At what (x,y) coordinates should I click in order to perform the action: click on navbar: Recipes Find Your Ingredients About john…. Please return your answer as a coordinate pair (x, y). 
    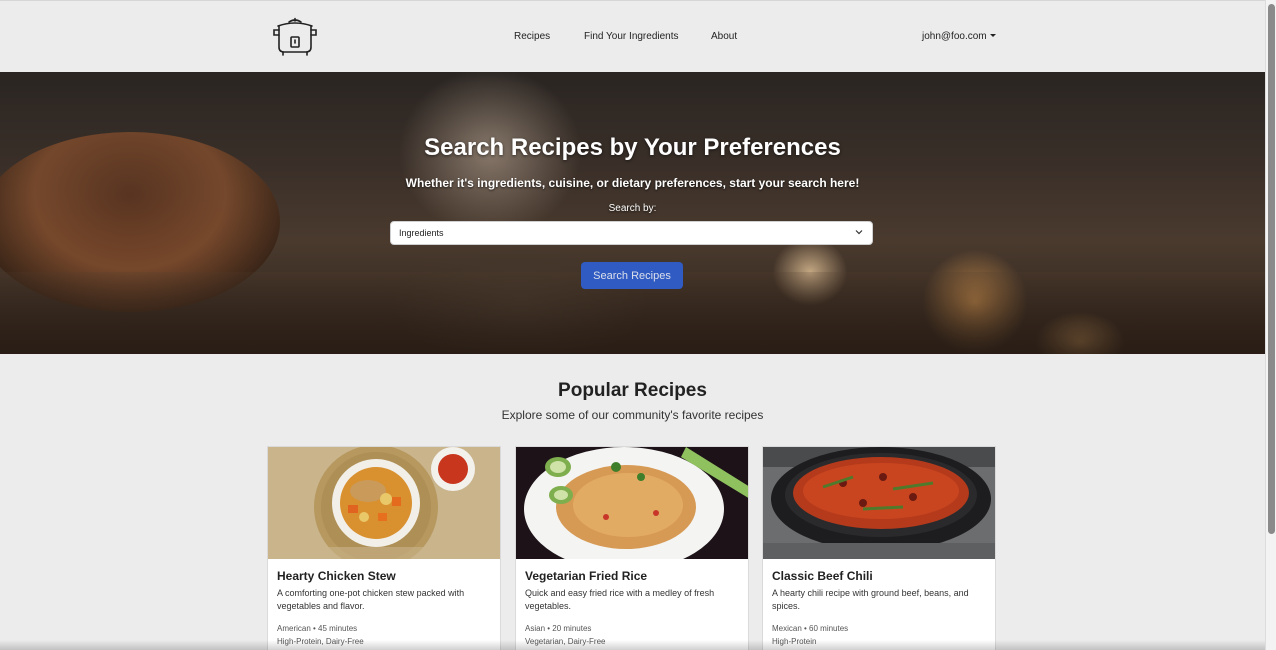
    Looking at the image, I should click on (632, 36).